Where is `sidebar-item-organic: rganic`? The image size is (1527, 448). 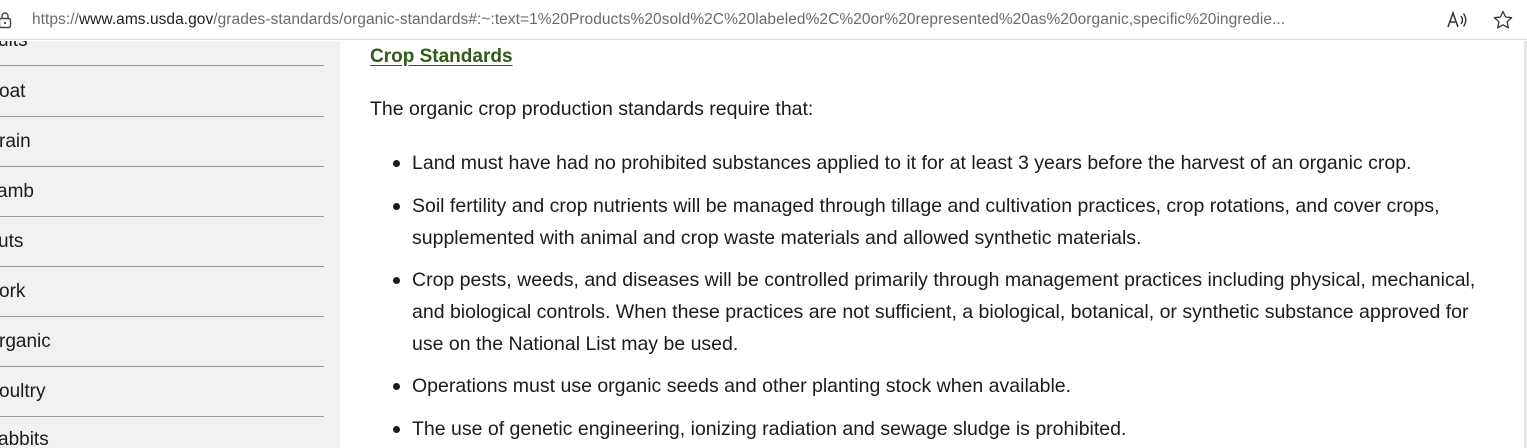 sidebar-item-organic: rganic is located at coordinates (162, 342).